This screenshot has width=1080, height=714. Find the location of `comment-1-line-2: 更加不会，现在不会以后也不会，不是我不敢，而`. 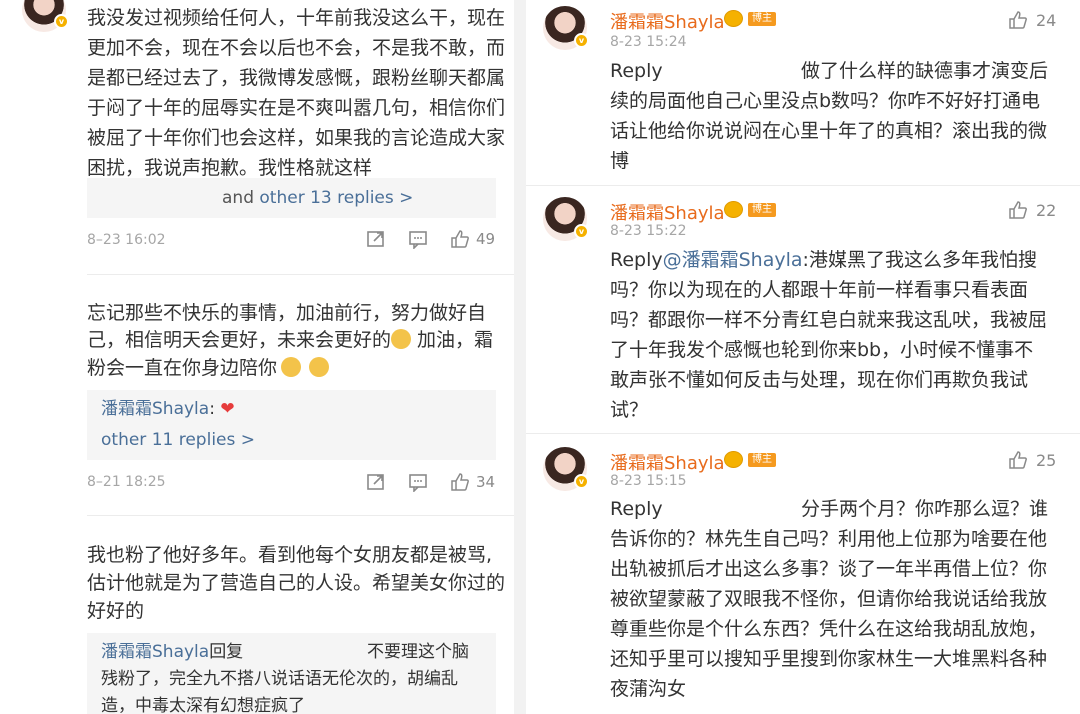

comment-1-line-2: 更加不会，现在不会以后也不会，不是我不敢，而 is located at coordinates (296, 48).